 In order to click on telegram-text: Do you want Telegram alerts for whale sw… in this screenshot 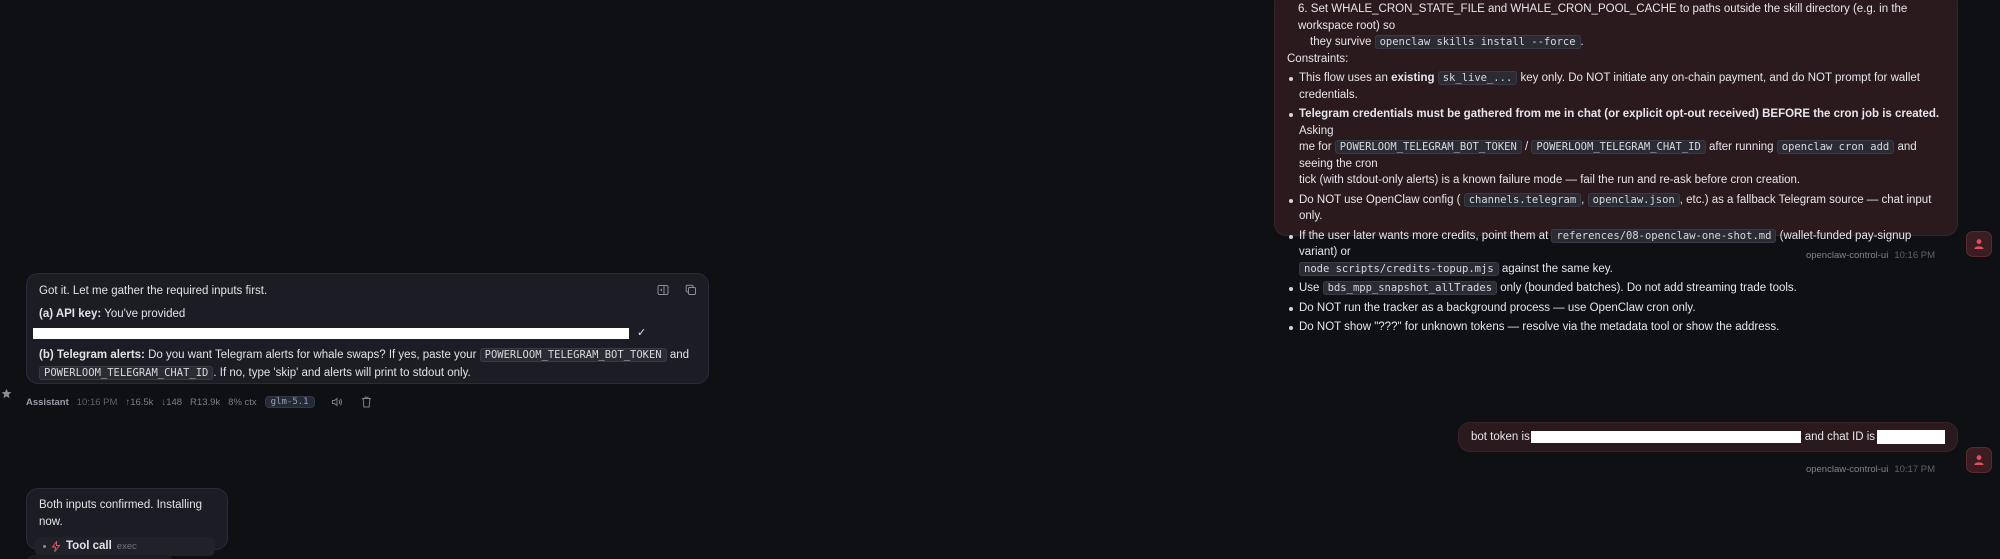, I will do `click(312, 355)`.